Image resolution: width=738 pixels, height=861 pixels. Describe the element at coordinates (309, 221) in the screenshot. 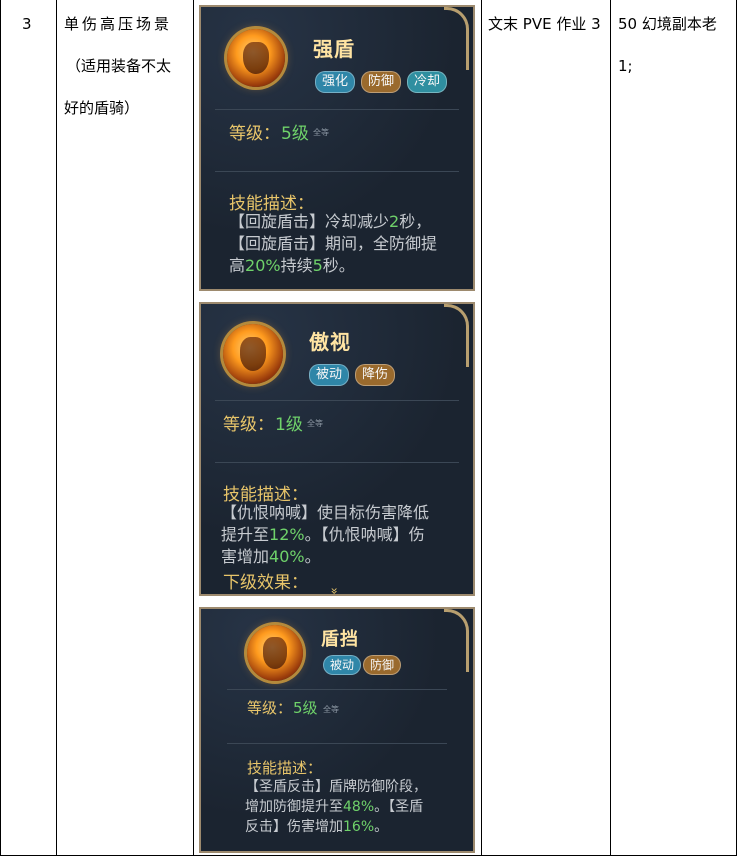

I see `desc-text: 【回旋盾击】冷却减少` at that location.